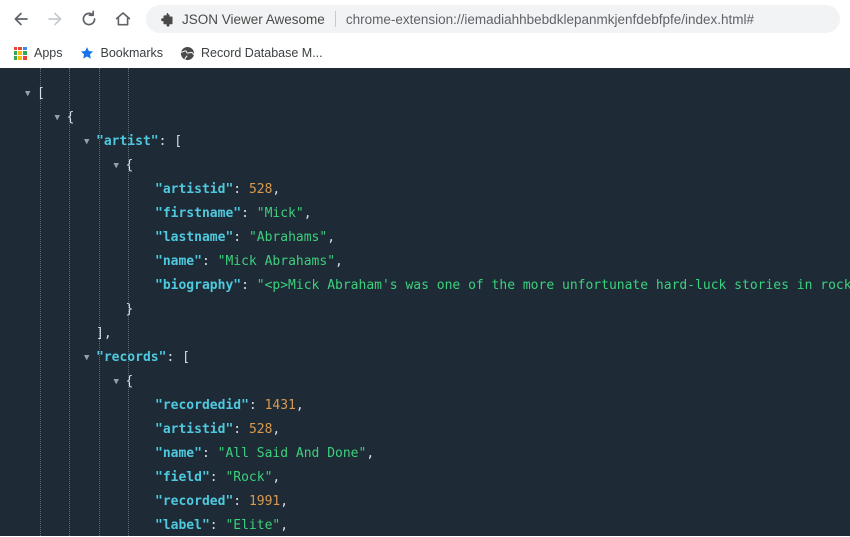  What do you see at coordinates (425, 262) in the screenshot?
I see `json-line: "name": "Mick Abrahams",` at bounding box center [425, 262].